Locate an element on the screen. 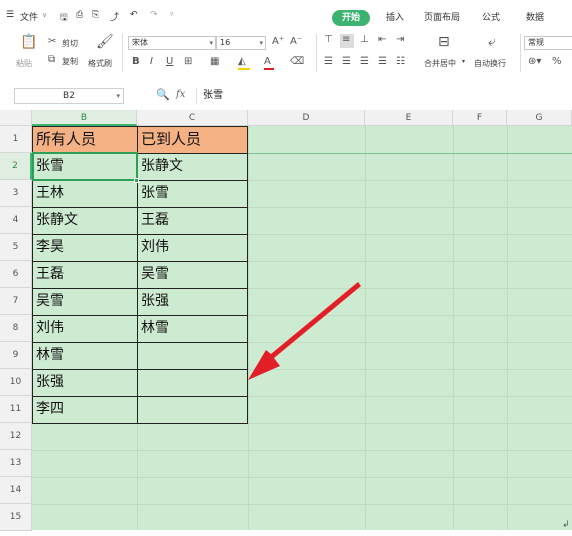 This screenshot has height=536, width=572. row-header-11: 11 is located at coordinates (16, 409).